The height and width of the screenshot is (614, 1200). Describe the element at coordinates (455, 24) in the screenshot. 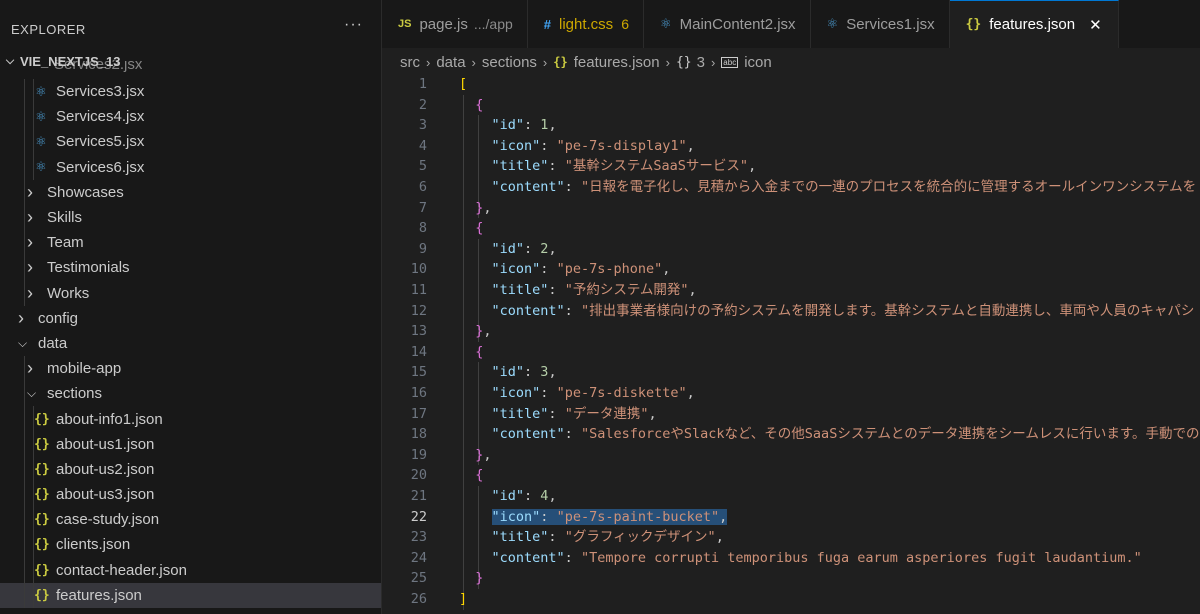

I see `tab-page-js: JS page.js .../app` at that location.